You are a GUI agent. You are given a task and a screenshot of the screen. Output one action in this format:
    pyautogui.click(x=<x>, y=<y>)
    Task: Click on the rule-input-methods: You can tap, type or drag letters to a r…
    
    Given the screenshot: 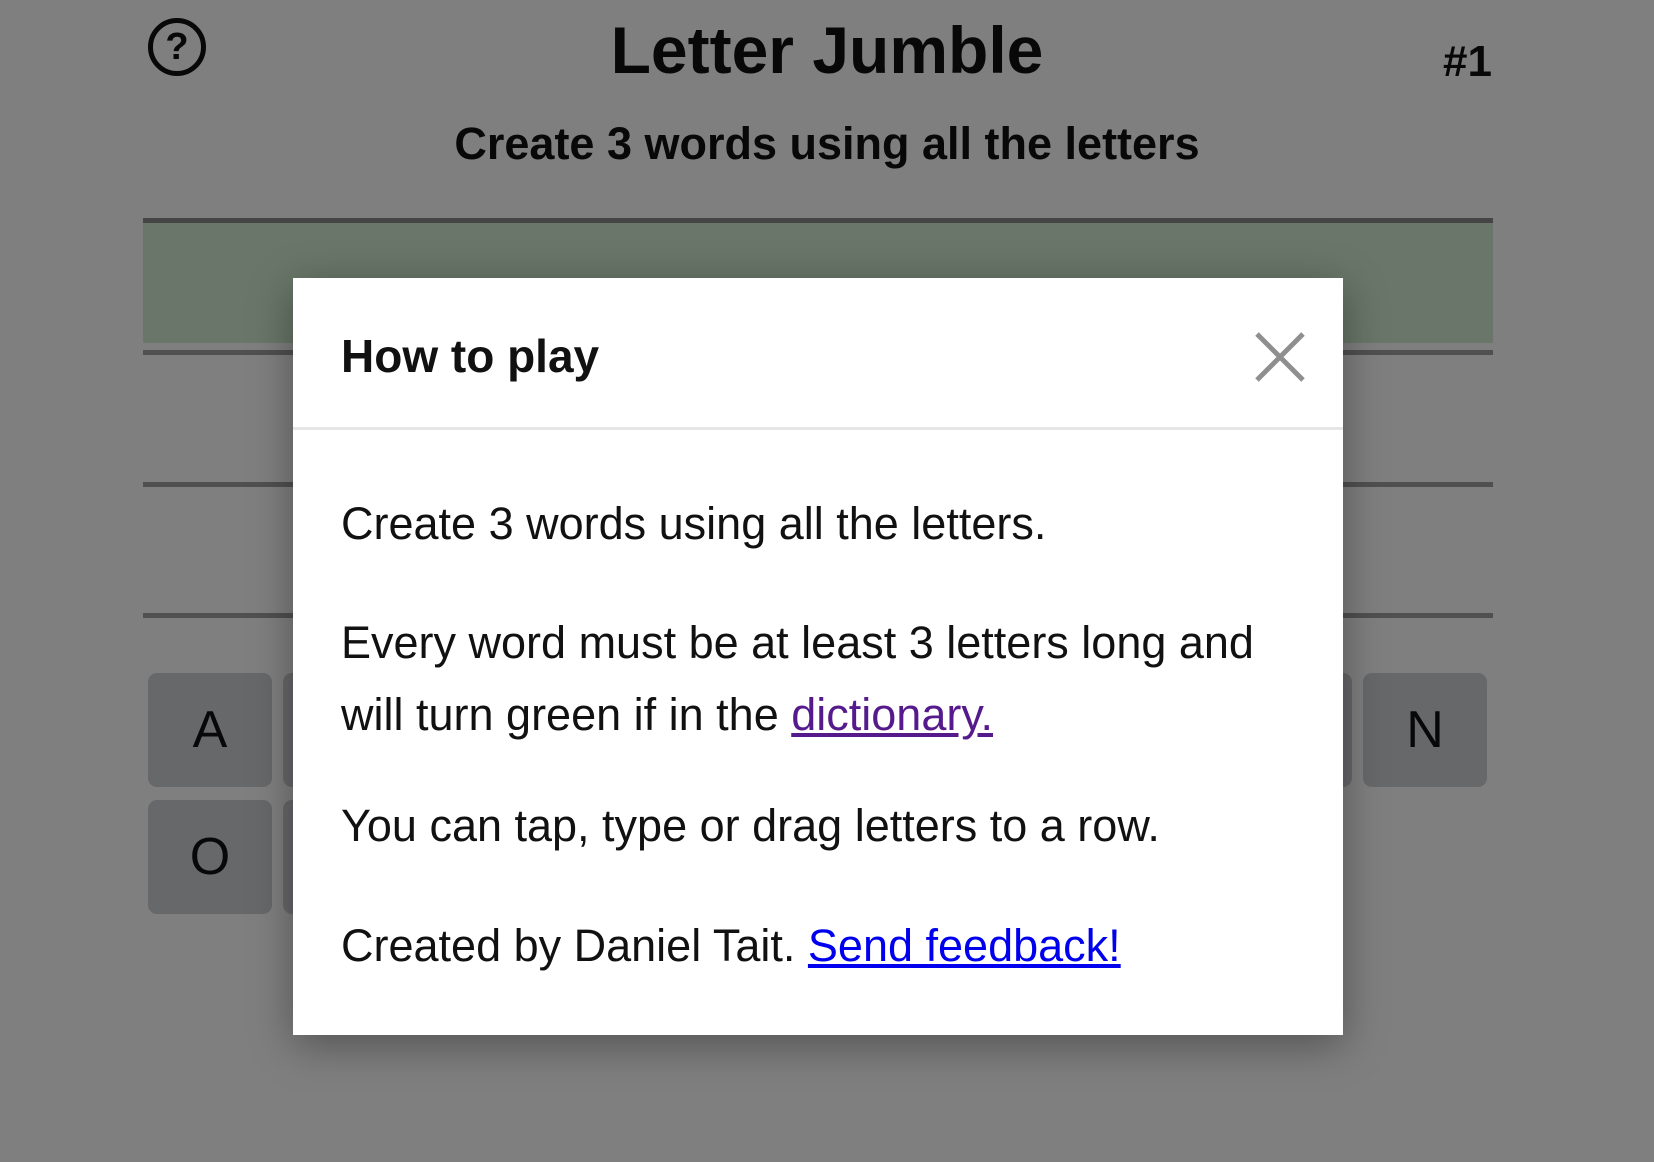 What is the action you would take?
    pyautogui.click(x=750, y=825)
    